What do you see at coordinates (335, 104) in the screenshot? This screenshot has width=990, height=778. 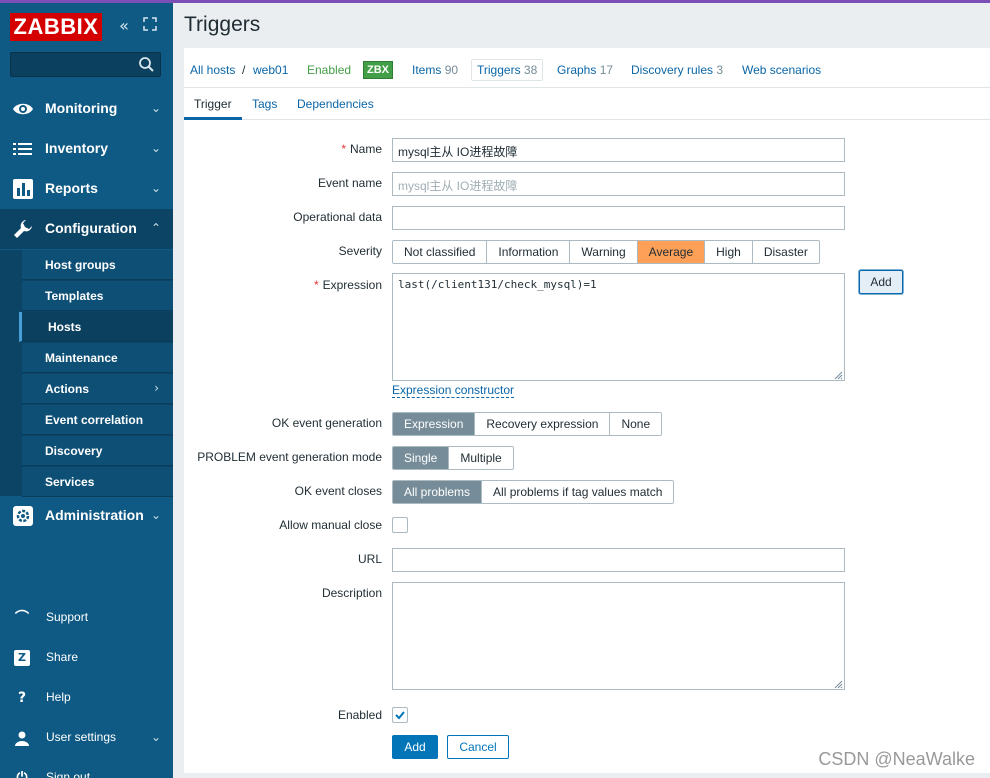 I see `tab-dependencies: Dependencies` at bounding box center [335, 104].